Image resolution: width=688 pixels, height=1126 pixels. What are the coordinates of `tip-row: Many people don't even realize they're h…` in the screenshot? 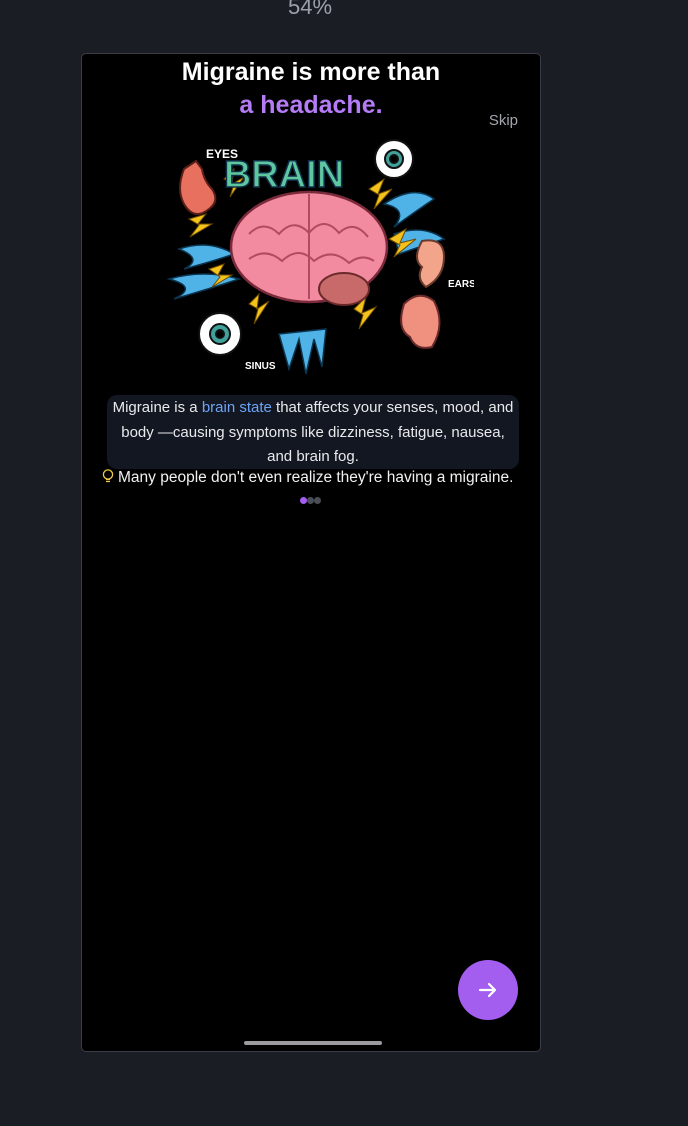 It's located at (317, 479).